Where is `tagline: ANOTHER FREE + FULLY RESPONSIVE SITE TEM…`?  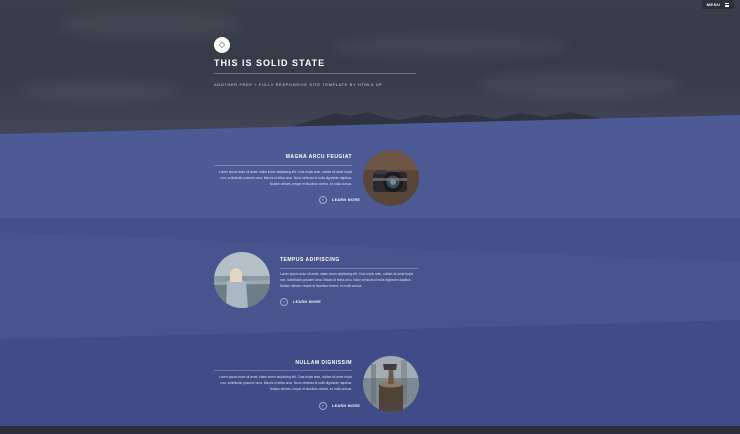 tagline: ANOTHER FREE + FULLY RESPONSIVE SITE TEM… is located at coordinates (298, 84).